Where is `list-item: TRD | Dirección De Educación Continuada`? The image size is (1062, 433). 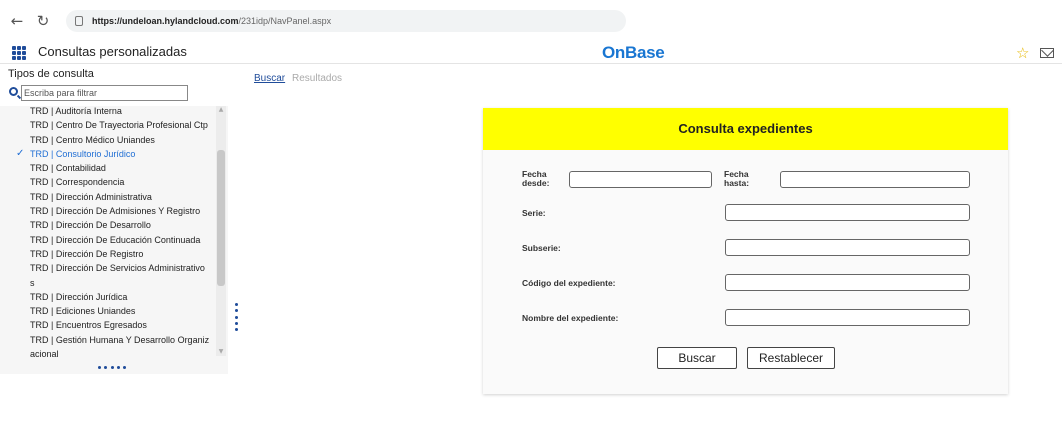
list-item: TRD | Dirección De Educación Continuada is located at coordinates (107, 240).